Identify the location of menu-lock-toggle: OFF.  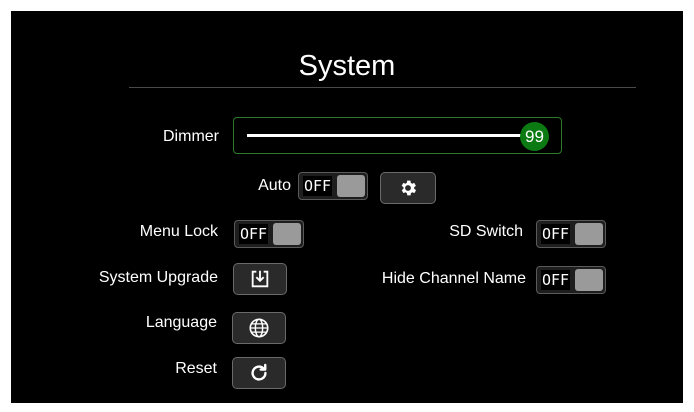
(269, 234).